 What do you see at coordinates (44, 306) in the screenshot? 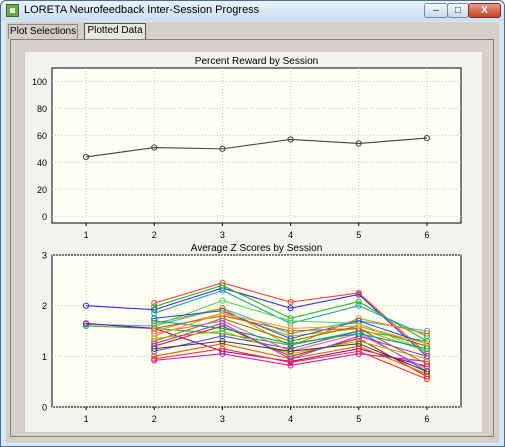
I see `y-tick-label: 2` at bounding box center [44, 306].